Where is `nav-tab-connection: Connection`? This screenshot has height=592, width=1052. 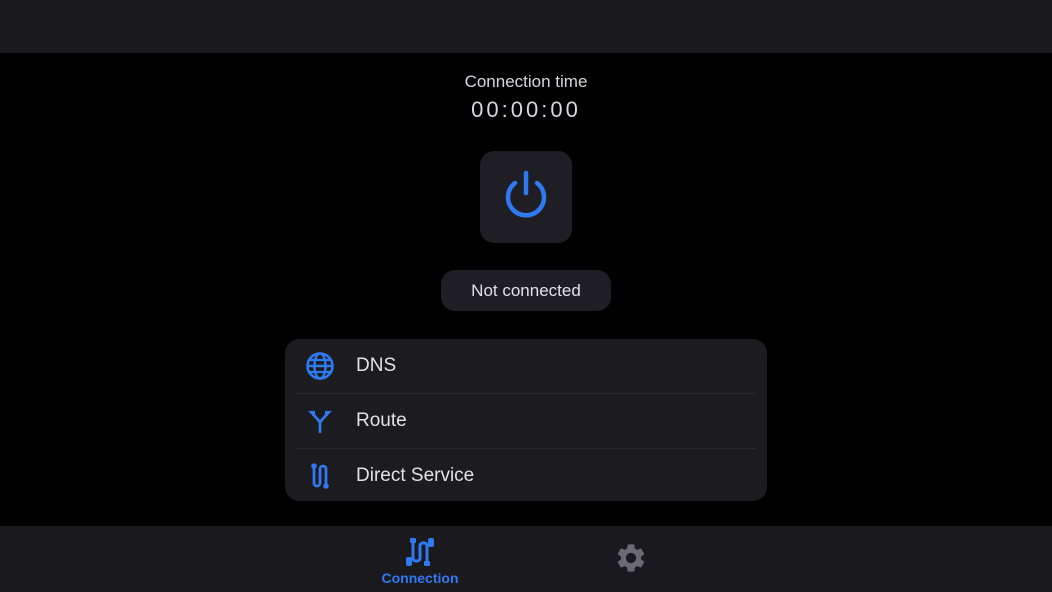 nav-tab-connection: Connection is located at coordinates (420, 559).